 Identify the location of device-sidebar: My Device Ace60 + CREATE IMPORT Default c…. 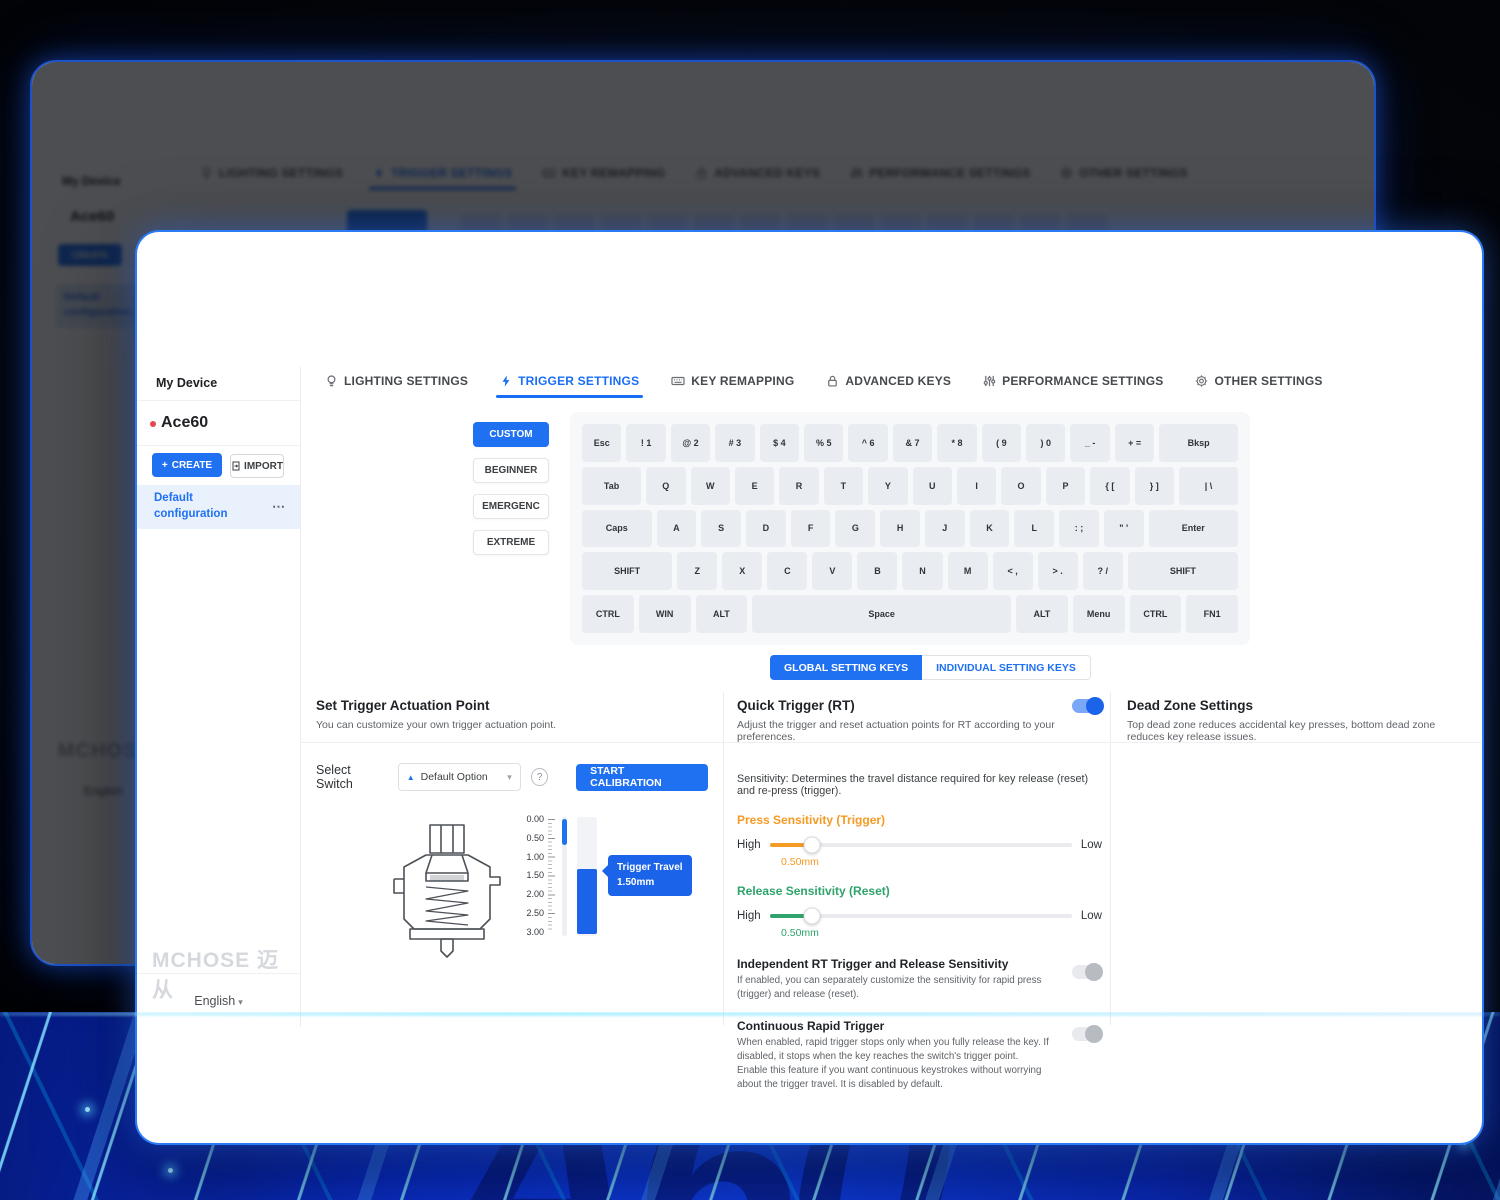
(218, 687).